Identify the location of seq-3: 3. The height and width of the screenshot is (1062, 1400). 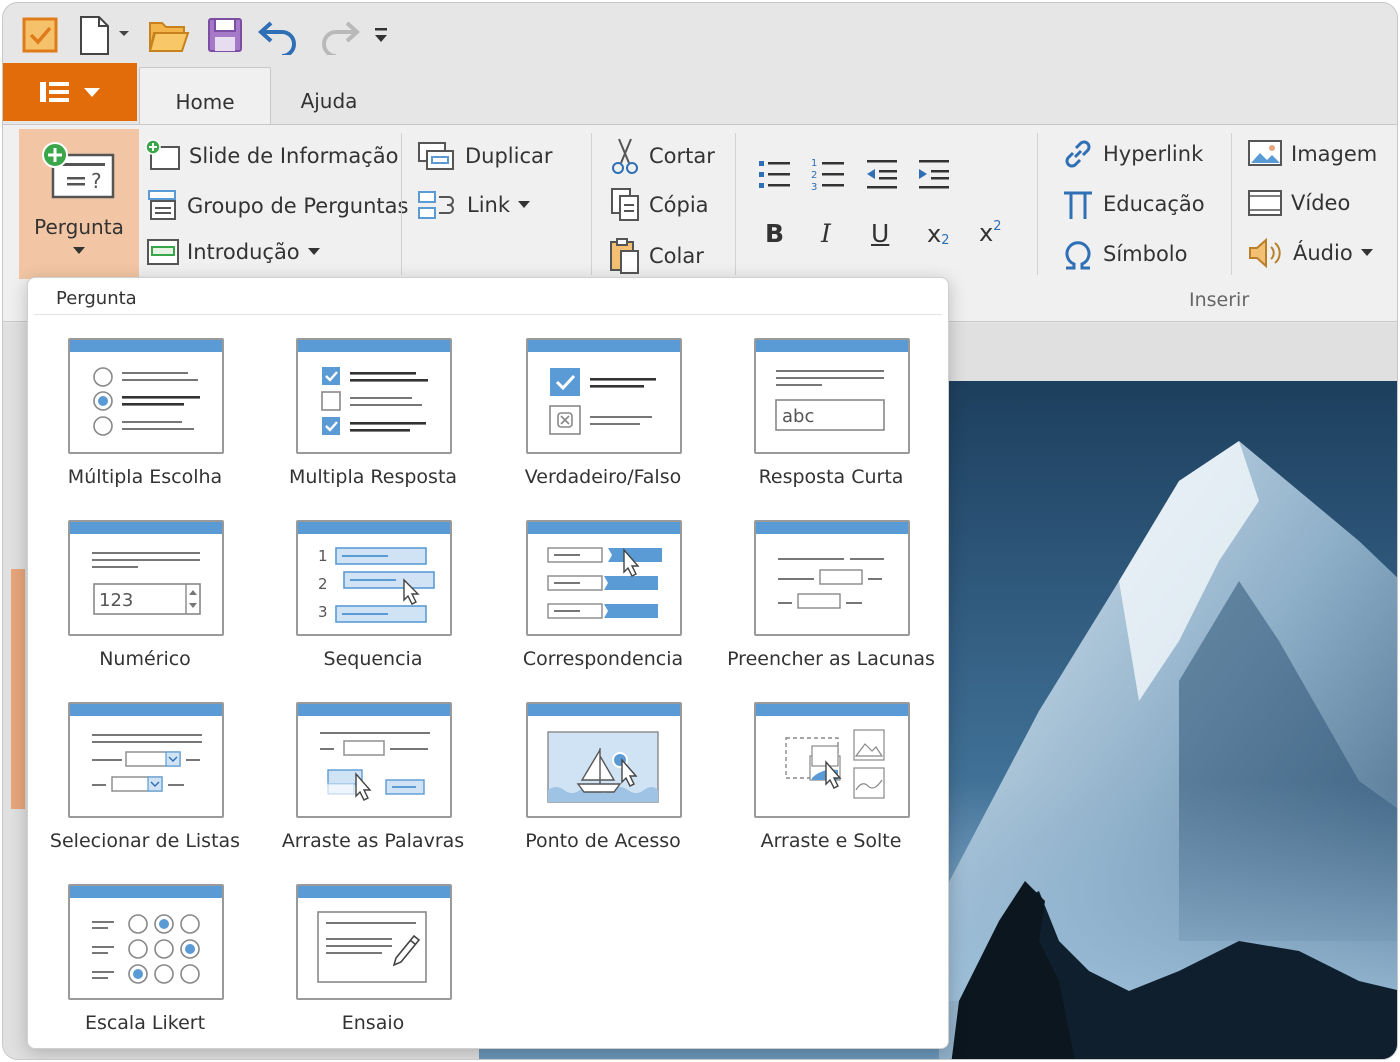
(323, 612).